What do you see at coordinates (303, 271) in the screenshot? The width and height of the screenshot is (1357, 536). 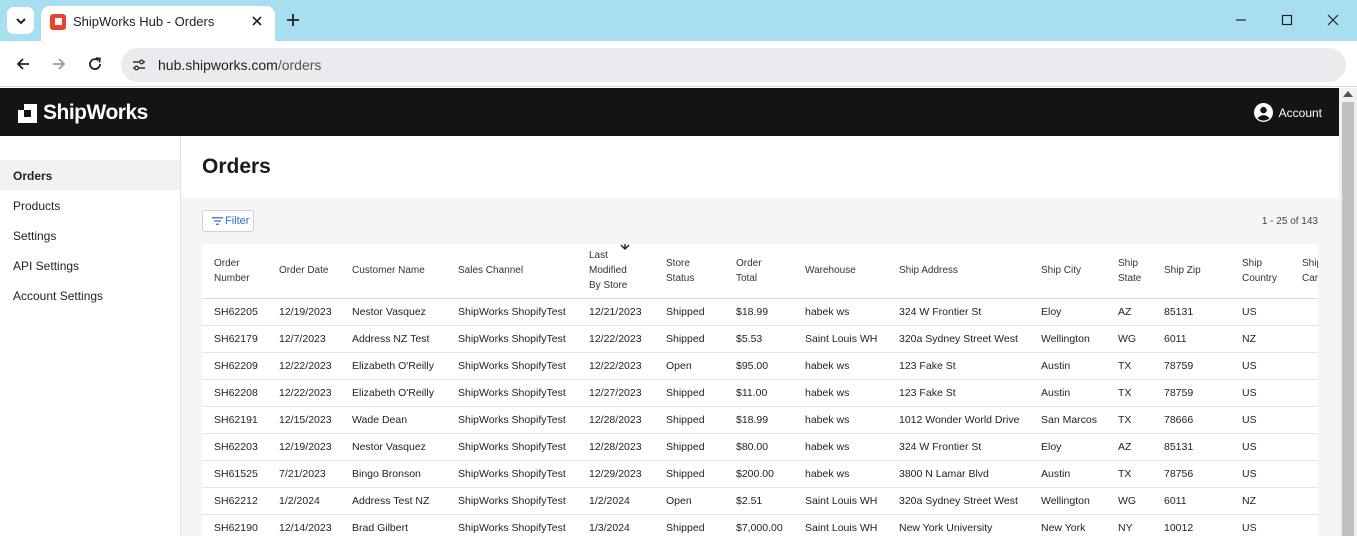 I see `column-header: Order Date` at bounding box center [303, 271].